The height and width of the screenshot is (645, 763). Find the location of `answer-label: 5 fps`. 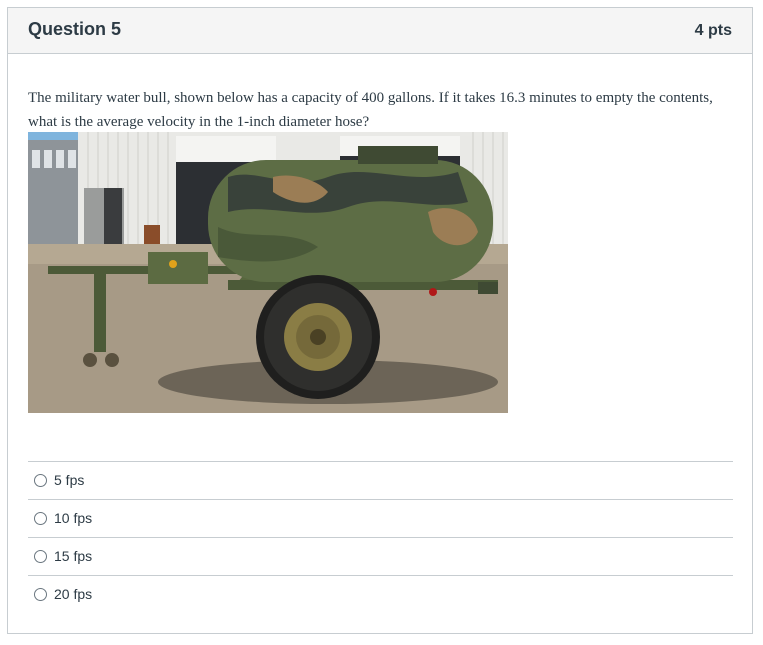

answer-label: 5 fps is located at coordinates (69, 480).